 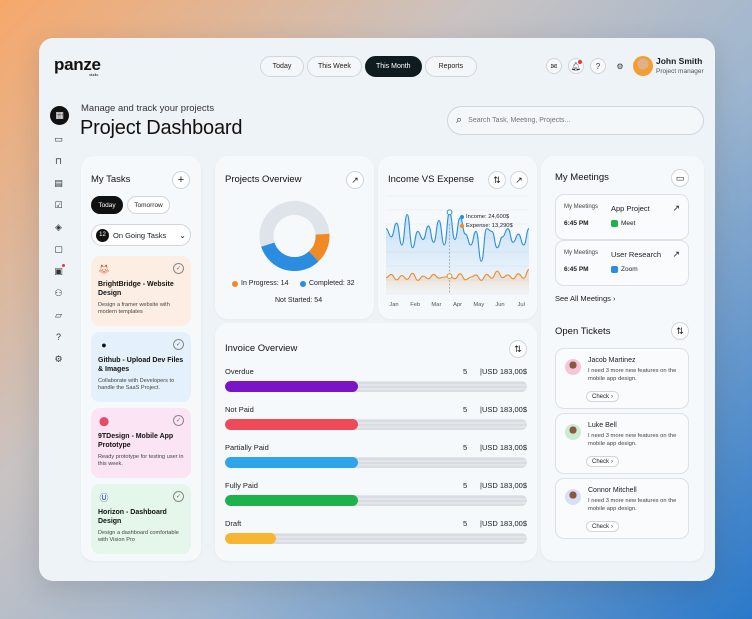 I want to click on ongoing-tasks-dropdown: 12 On Going Tasks ⌄, so click(x=141, y=235).